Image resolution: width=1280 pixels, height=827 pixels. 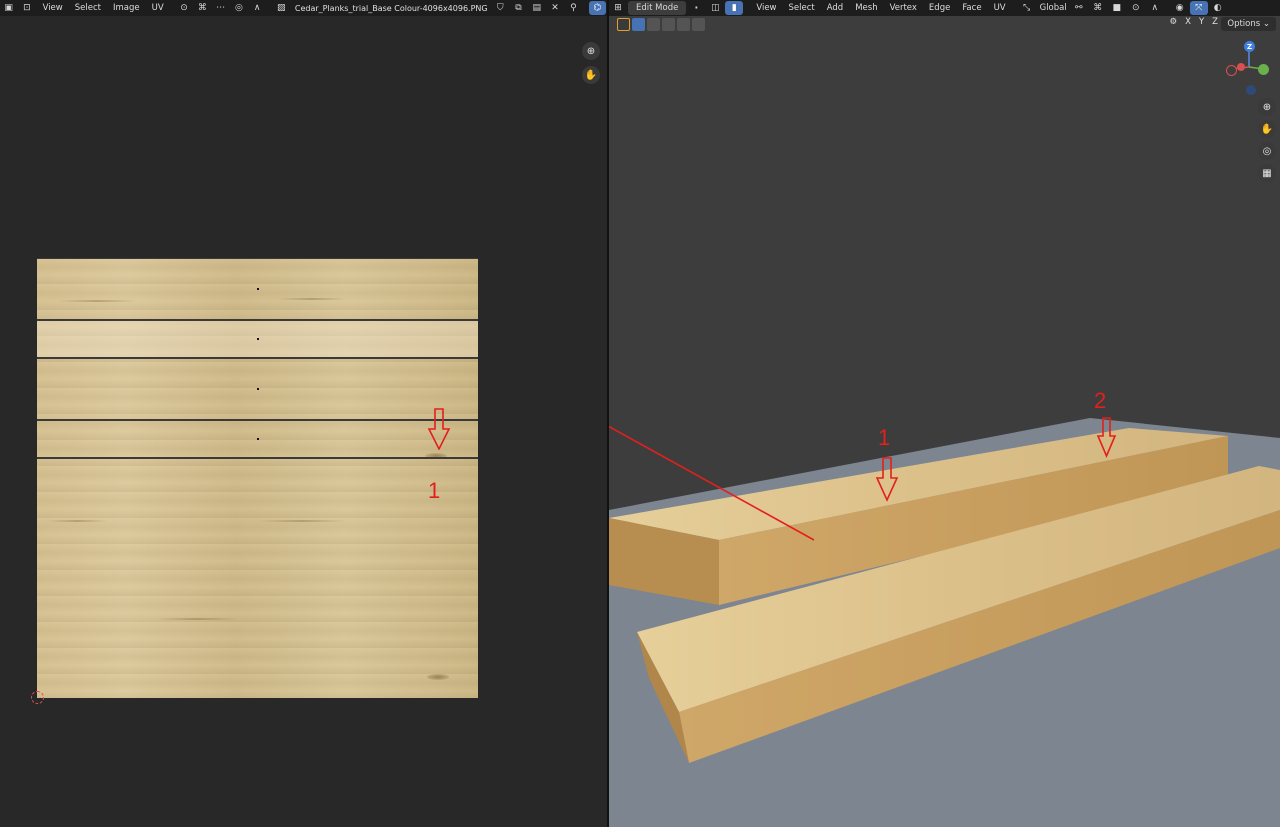 What do you see at coordinates (518, 8) in the screenshot?
I see `new-image-icon: ⧉` at bounding box center [518, 8].